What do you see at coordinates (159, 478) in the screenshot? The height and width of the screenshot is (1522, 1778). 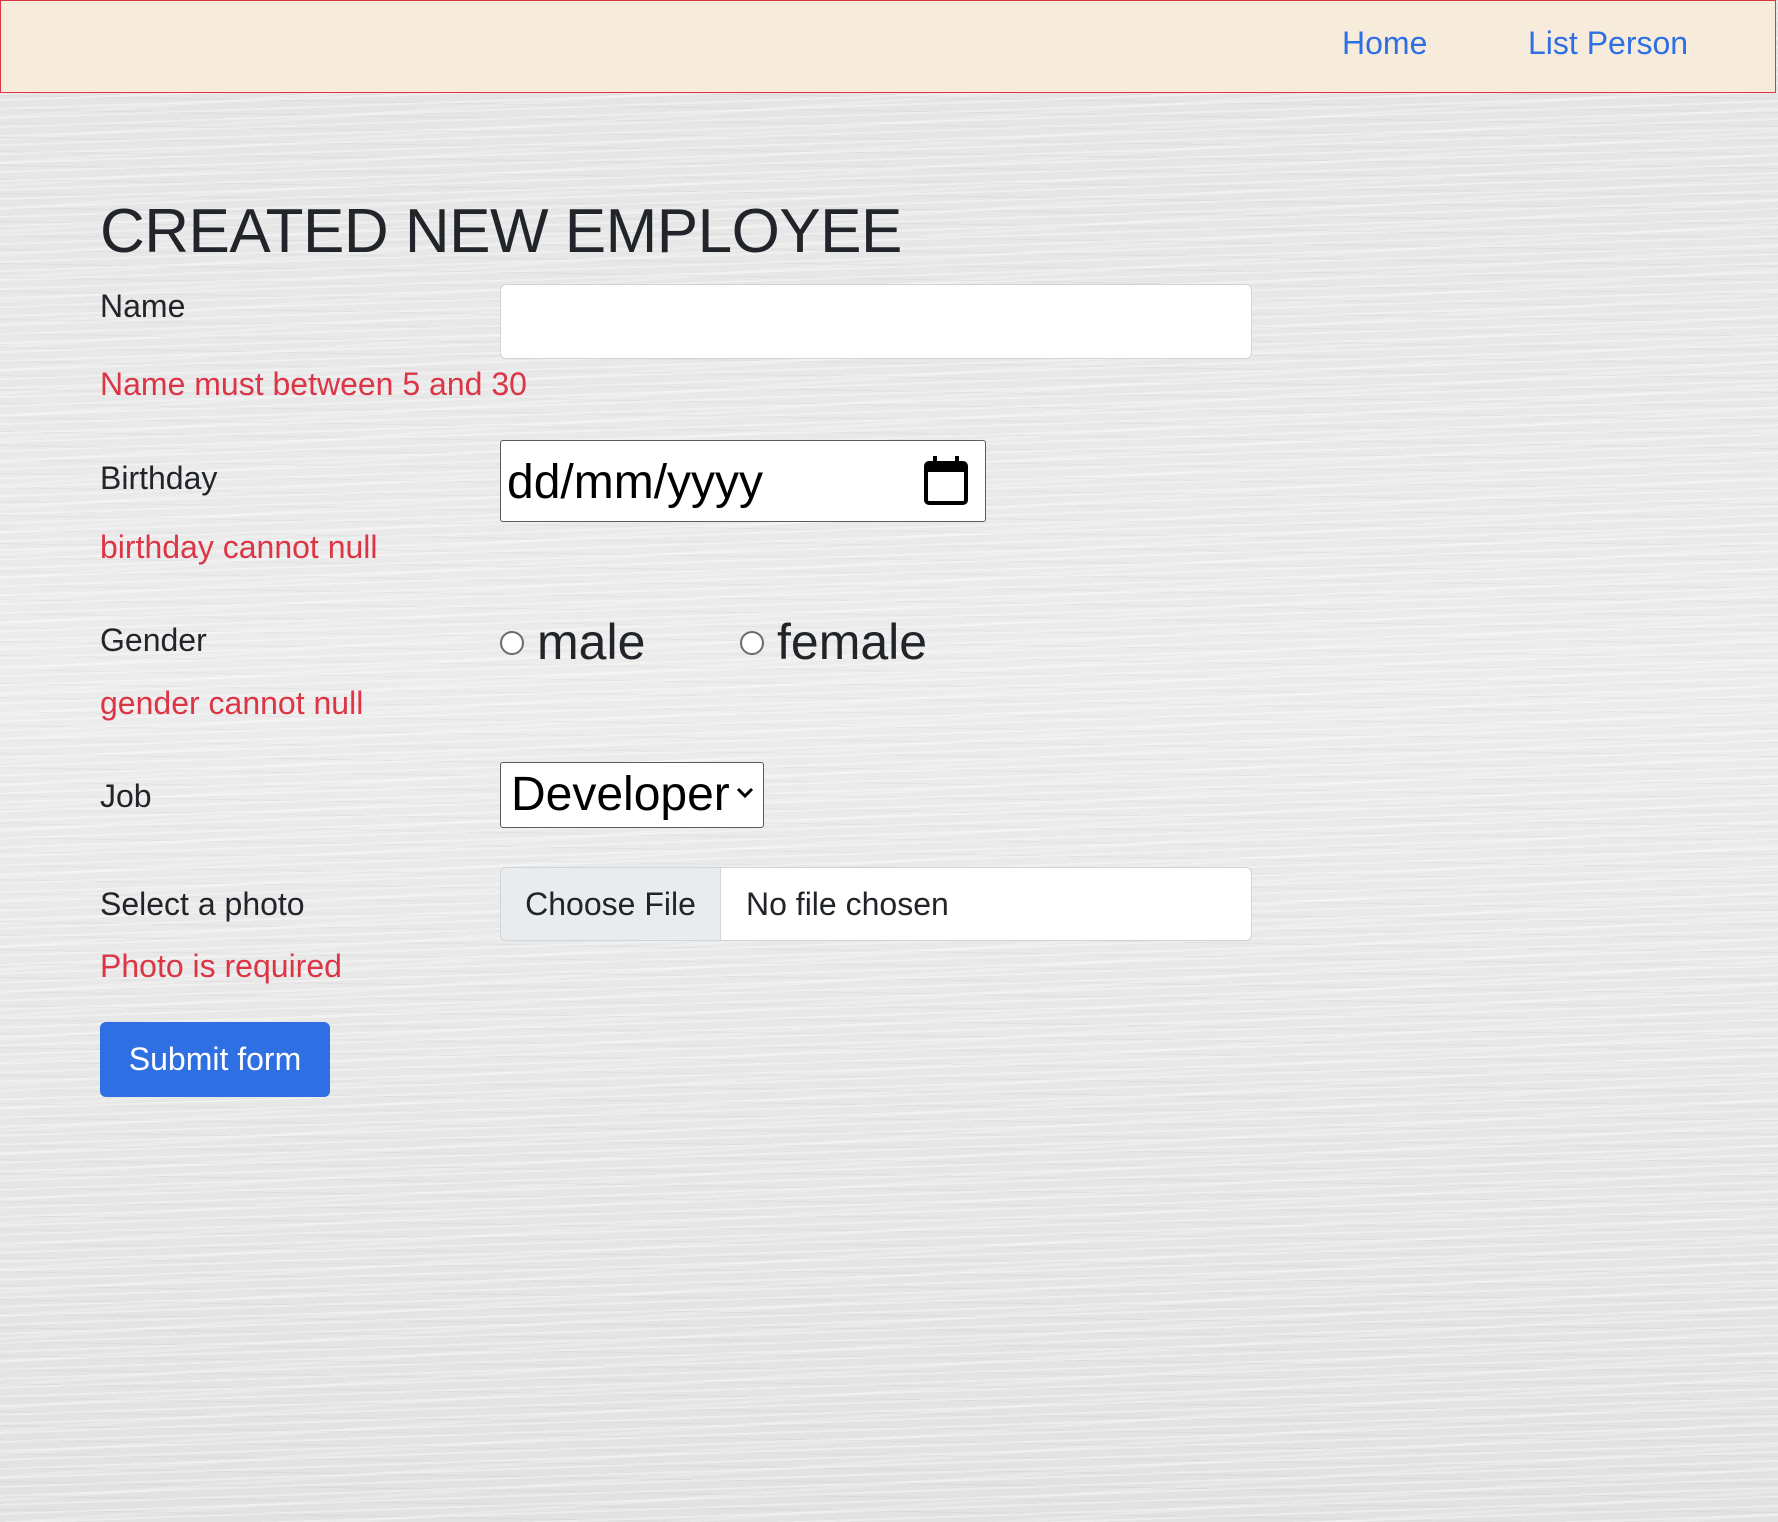 I see `birthday-label: Birthday` at bounding box center [159, 478].